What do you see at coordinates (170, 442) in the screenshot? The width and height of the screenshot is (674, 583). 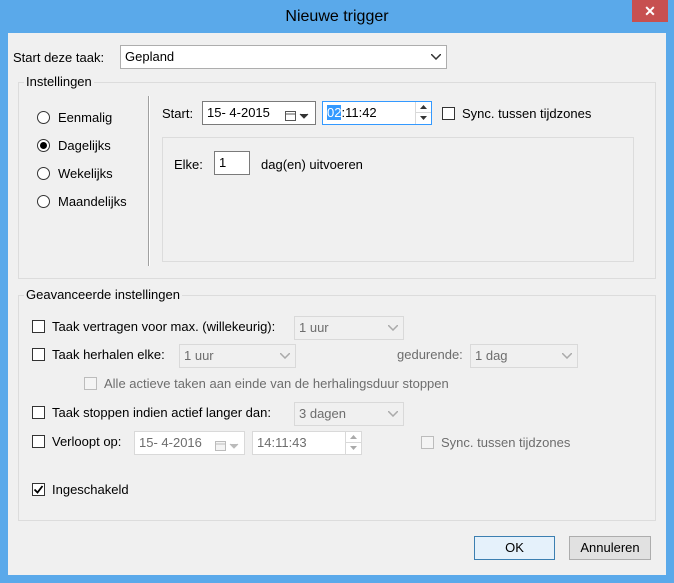 I see `expires-date-value: 15- 4-2016` at bounding box center [170, 442].